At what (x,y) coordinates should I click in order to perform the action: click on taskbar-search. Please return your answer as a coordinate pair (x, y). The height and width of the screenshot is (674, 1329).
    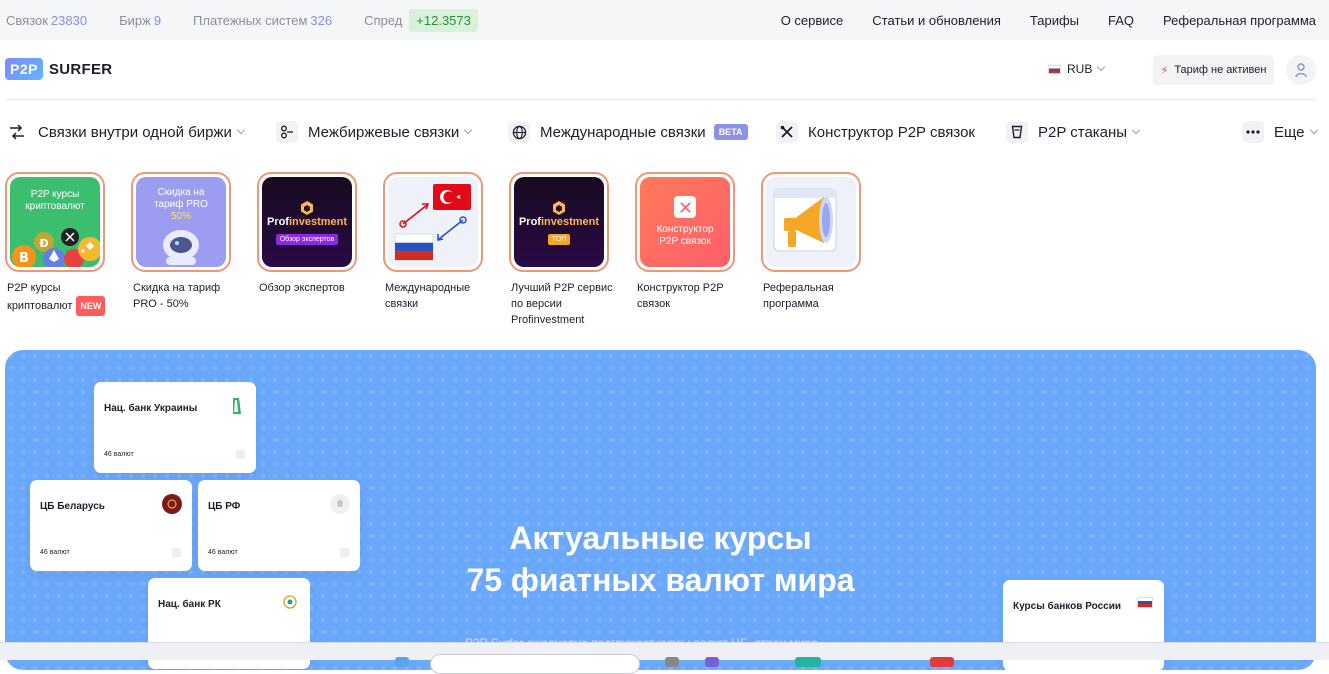
    Looking at the image, I should click on (535, 664).